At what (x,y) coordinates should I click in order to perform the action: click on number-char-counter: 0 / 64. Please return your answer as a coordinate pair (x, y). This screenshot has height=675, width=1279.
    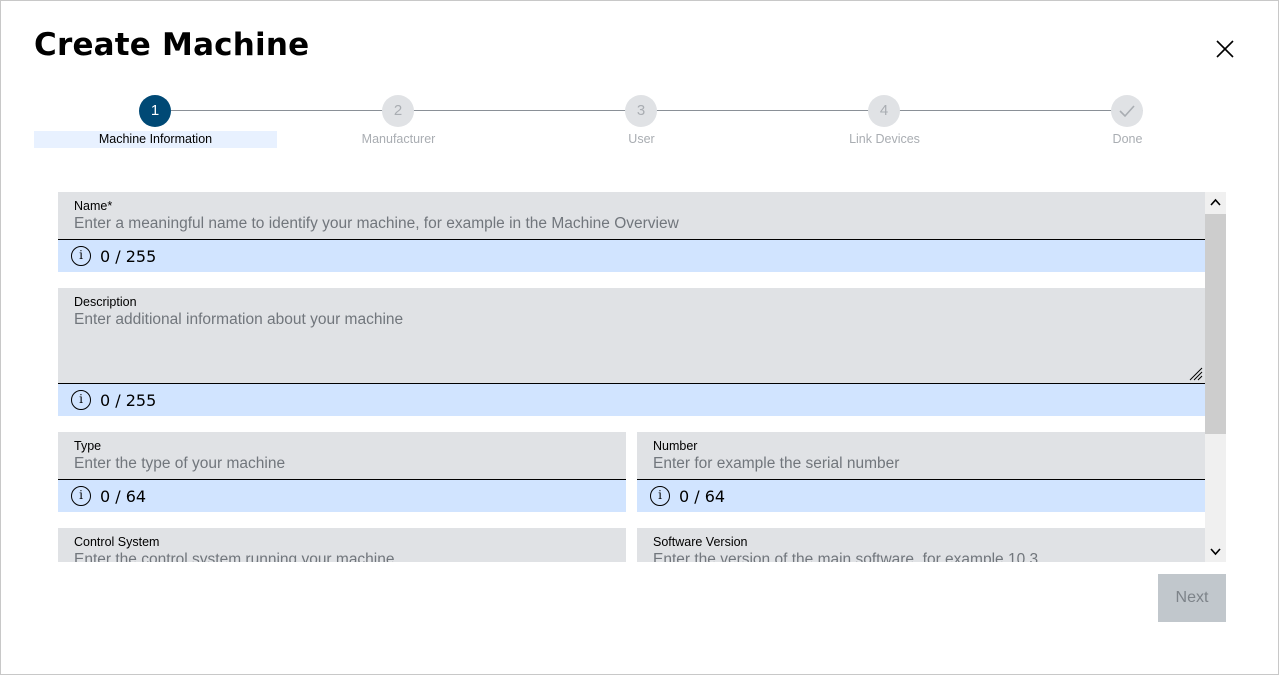
    Looking at the image, I should click on (702, 496).